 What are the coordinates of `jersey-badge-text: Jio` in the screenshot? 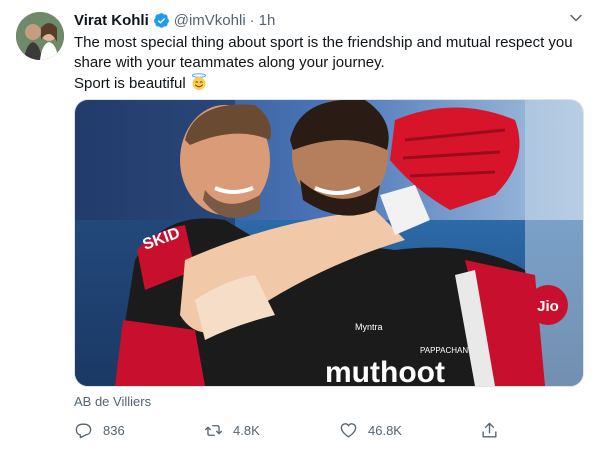 It's located at (548, 306).